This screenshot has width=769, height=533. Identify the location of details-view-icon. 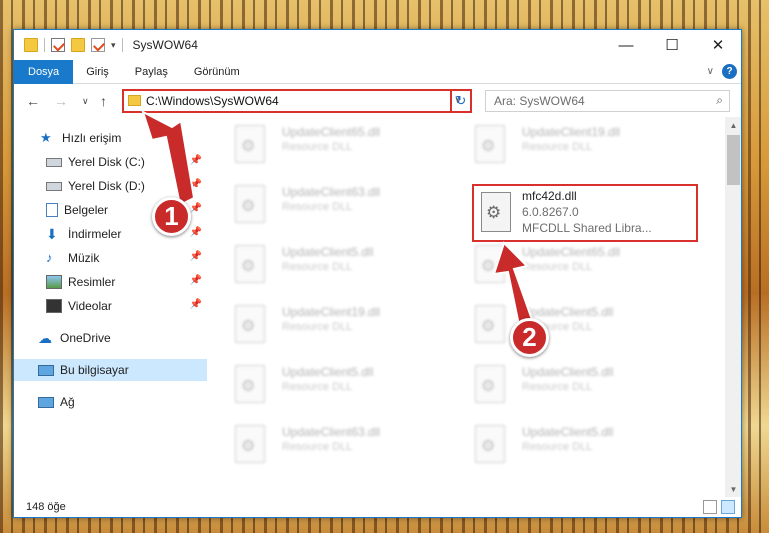
(710, 507).